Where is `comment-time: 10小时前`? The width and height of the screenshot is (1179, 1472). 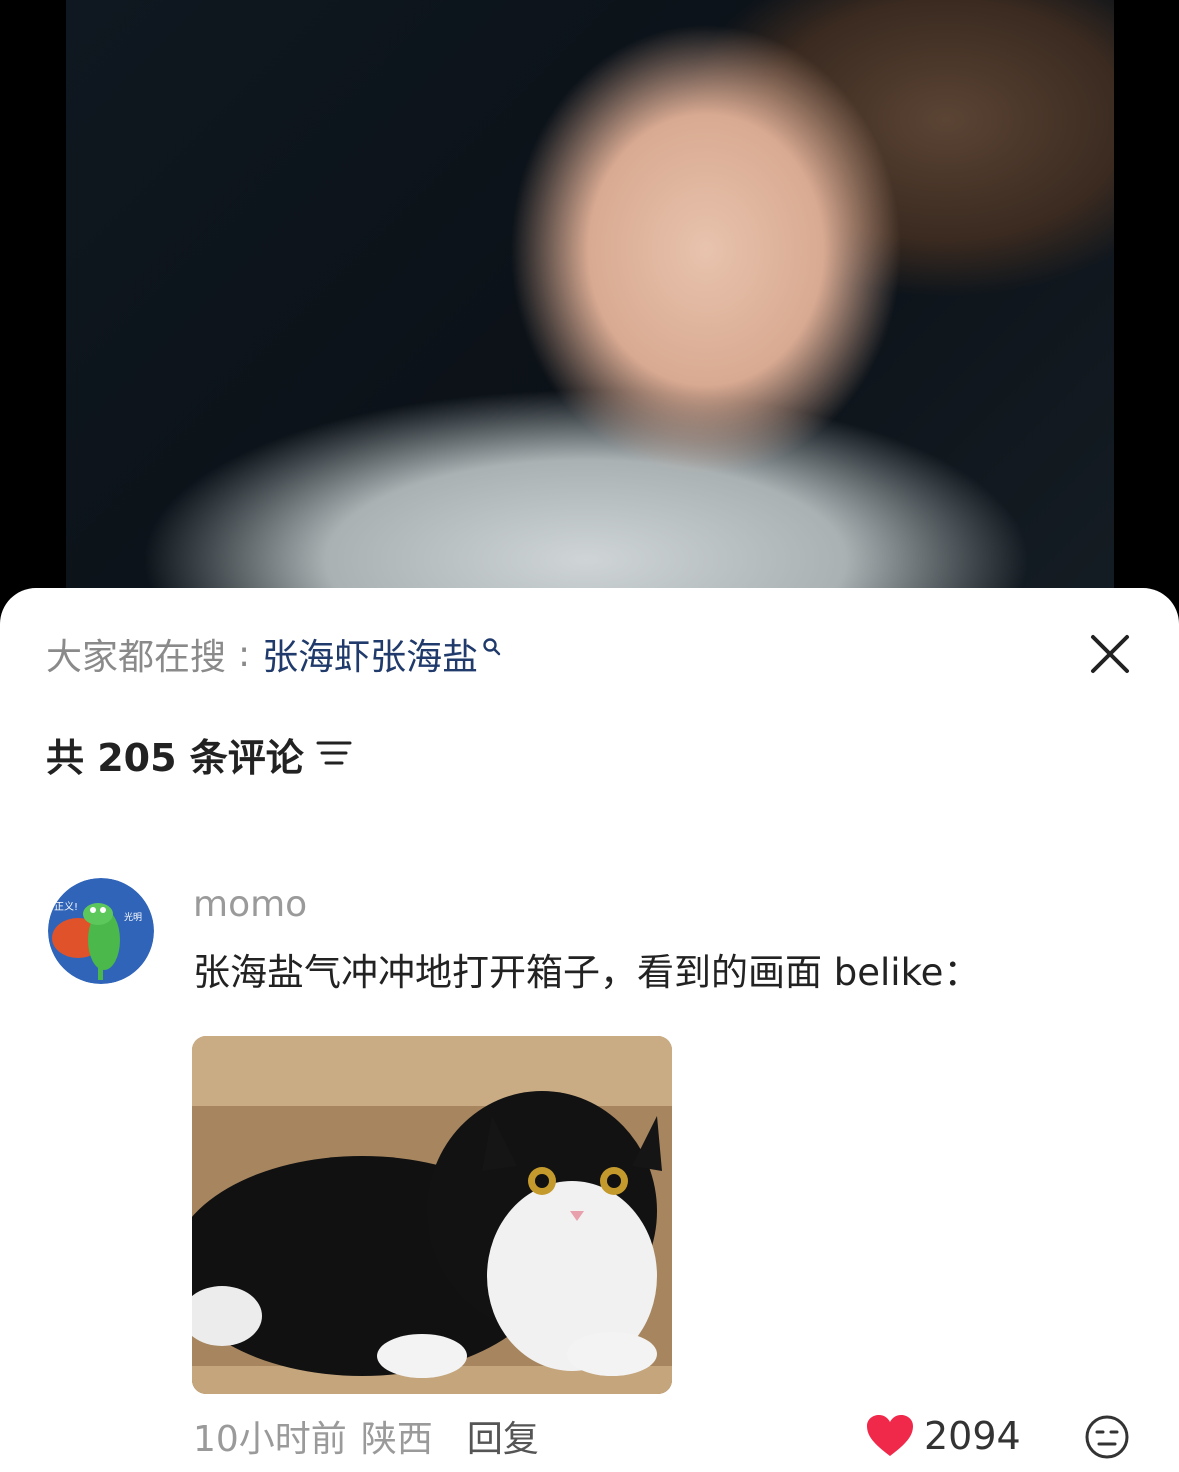 comment-time: 10小时前 is located at coordinates (270, 1439).